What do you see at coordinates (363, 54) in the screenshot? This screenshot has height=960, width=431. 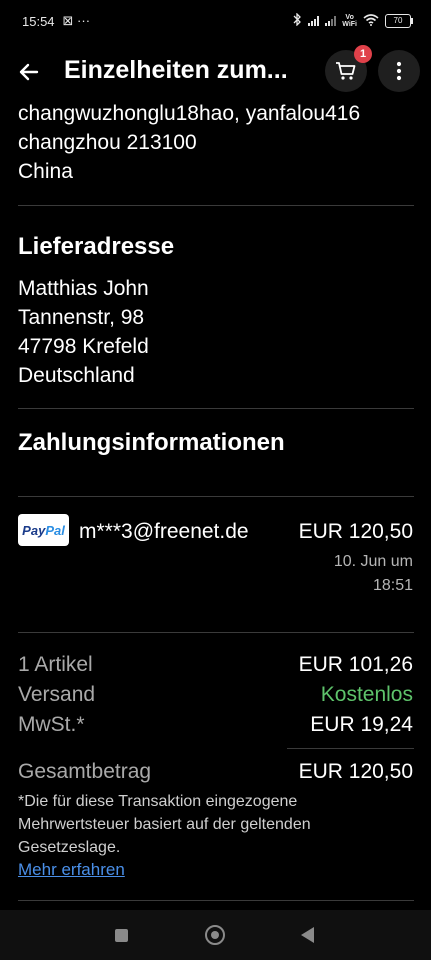 I see `cart-count-badge: 1` at bounding box center [363, 54].